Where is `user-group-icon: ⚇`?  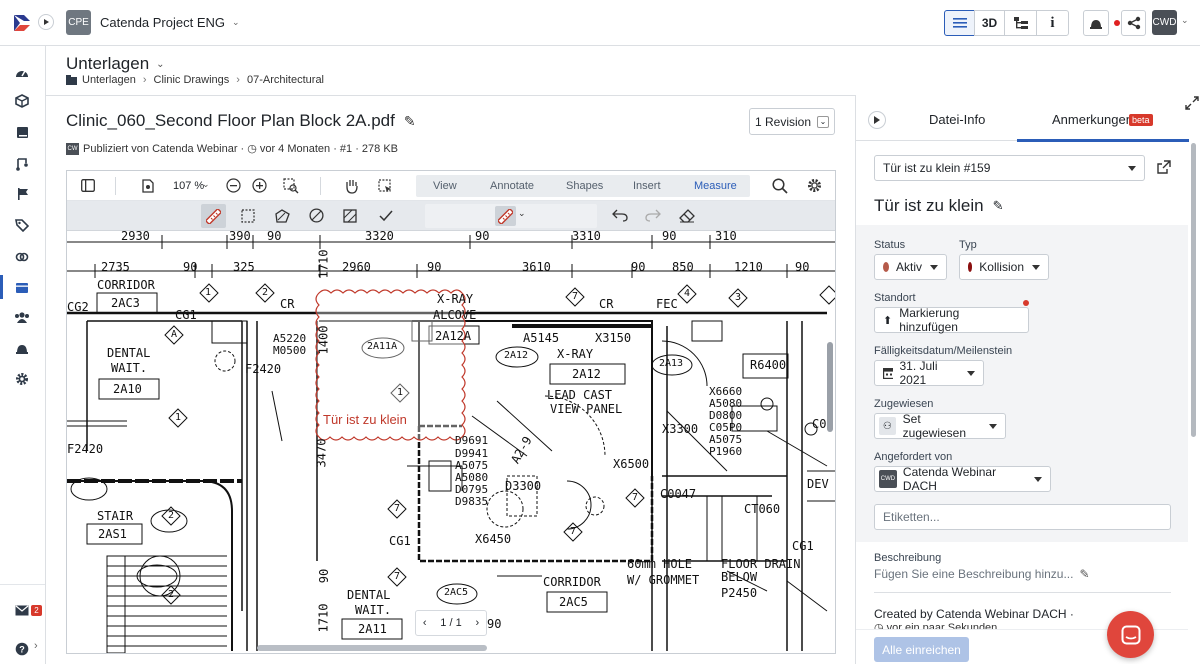 user-group-icon: ⚇ is located at coordinates (887, 426).